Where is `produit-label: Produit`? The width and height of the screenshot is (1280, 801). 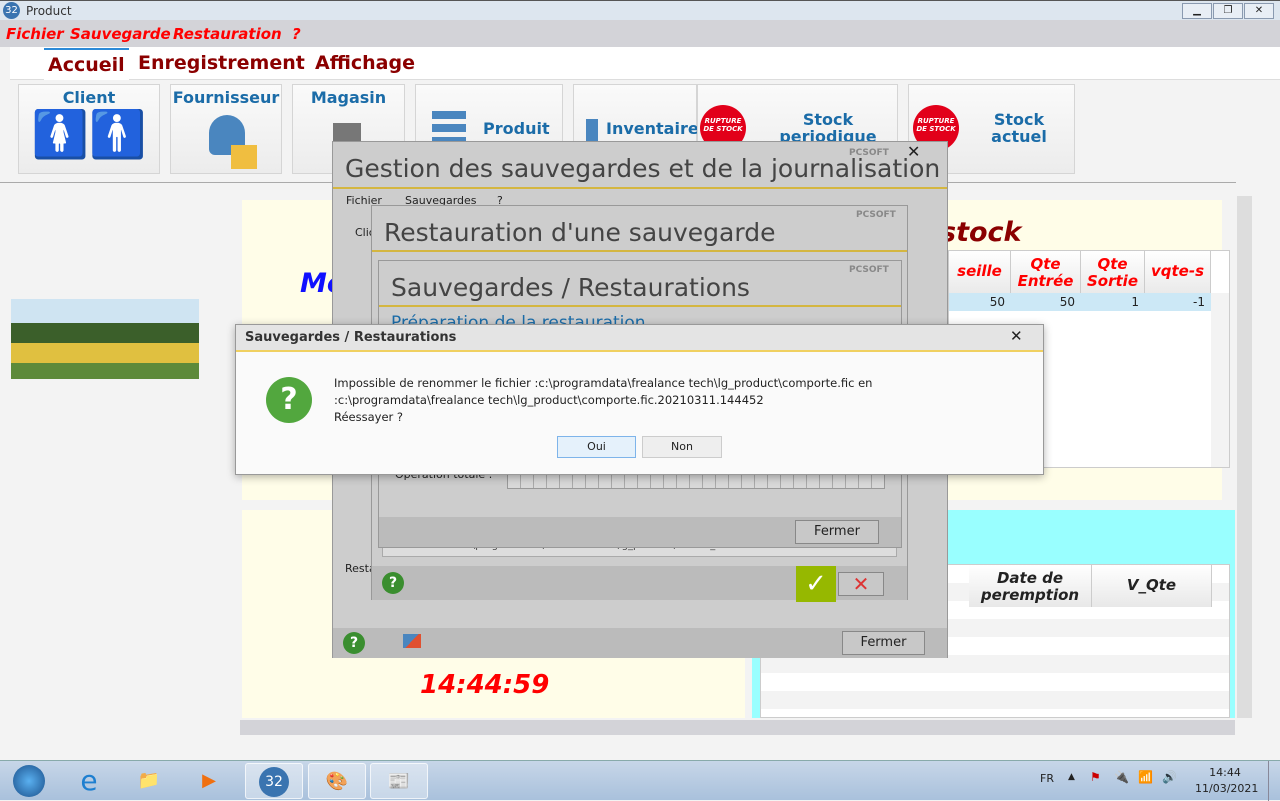
produit-label: Produit is located at coordinates (516, 128).